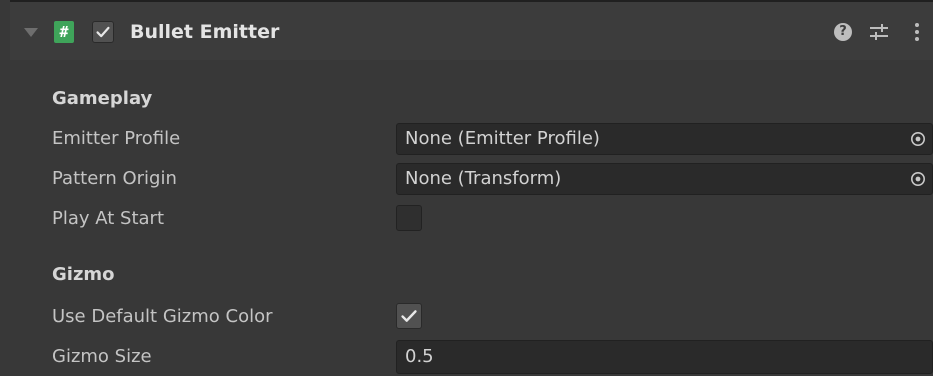  What do you see at coordinates (483, 178) in the screenshot?
I see `pattern-origin-value: None (Transform)` at bounding box center [483, 178].